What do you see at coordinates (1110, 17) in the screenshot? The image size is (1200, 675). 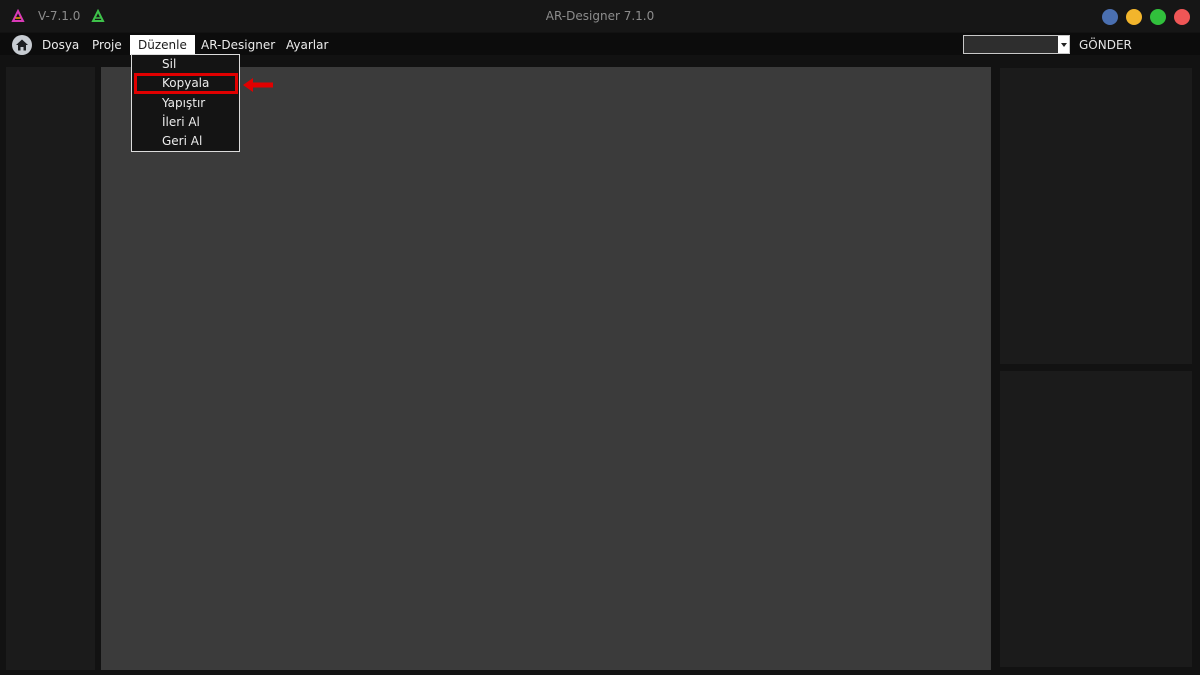 I see `window-button-blue` at bounding box center [1110, 17].